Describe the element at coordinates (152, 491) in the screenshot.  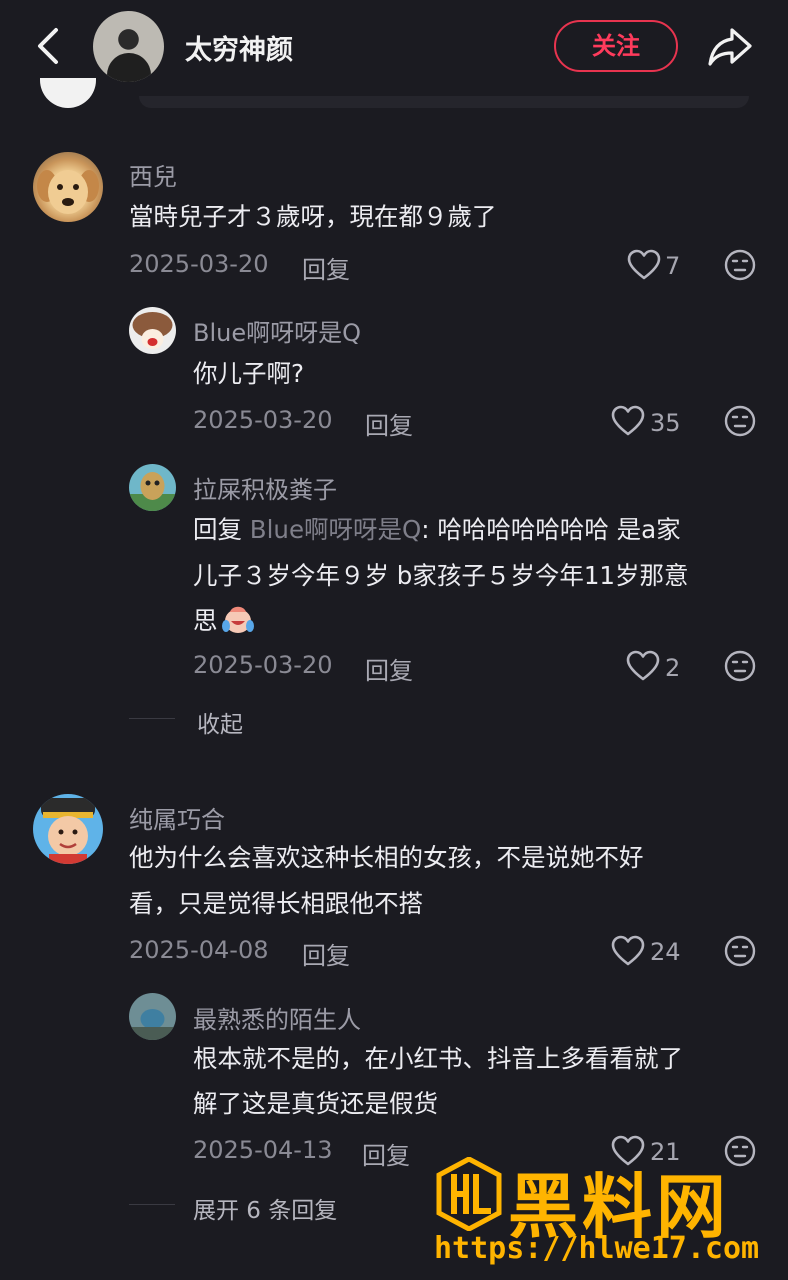
I see `cartoon-character-icon` at that location.